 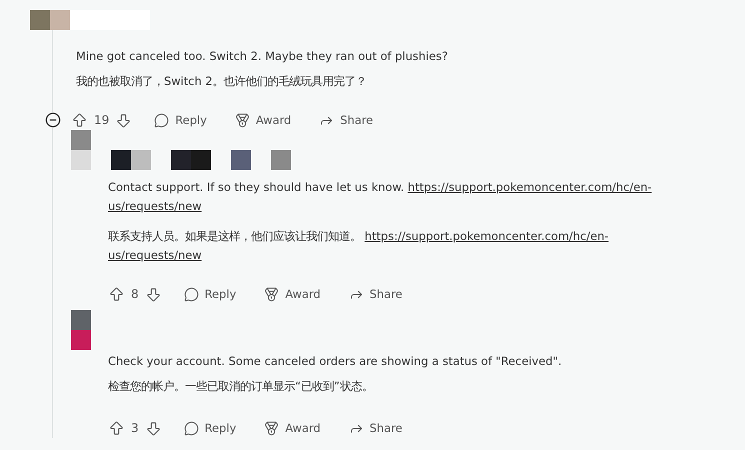 I want to click on comment-text: Contact support. If so they should have let us know. https://support.pokemoncenter.com/hc/en- us/requests/new, so click(x=380, y=197).